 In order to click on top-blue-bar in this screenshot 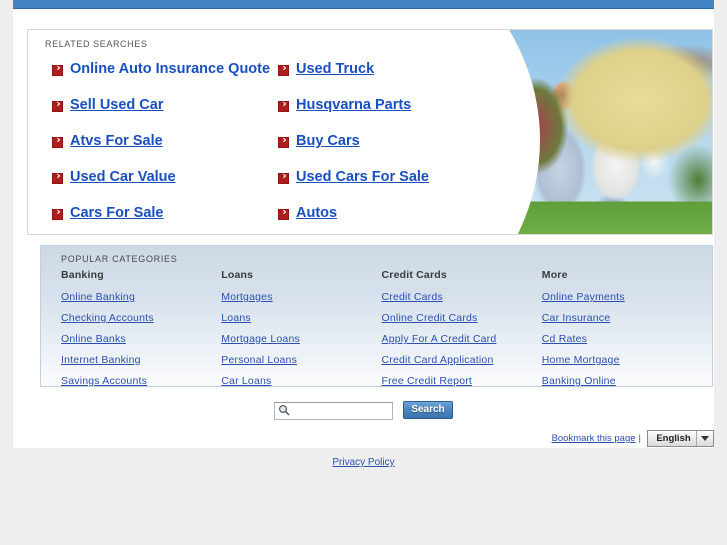, I will do `click(363, 4)`.